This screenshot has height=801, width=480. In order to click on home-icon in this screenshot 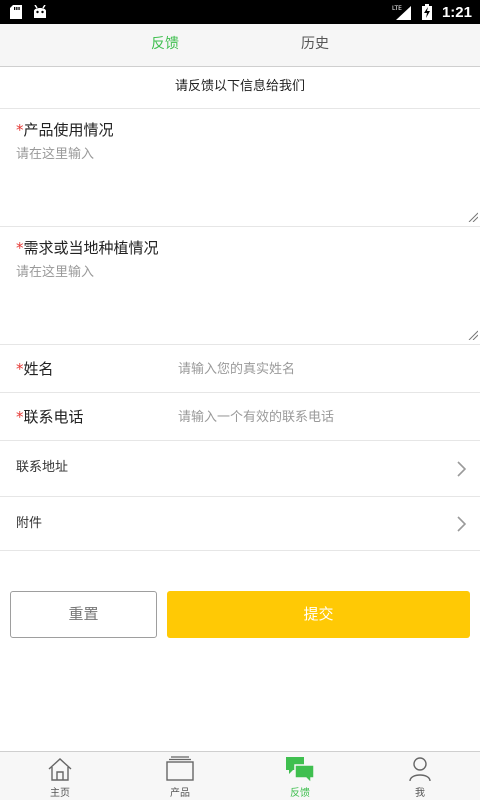, I will do `click(60, 769)`.